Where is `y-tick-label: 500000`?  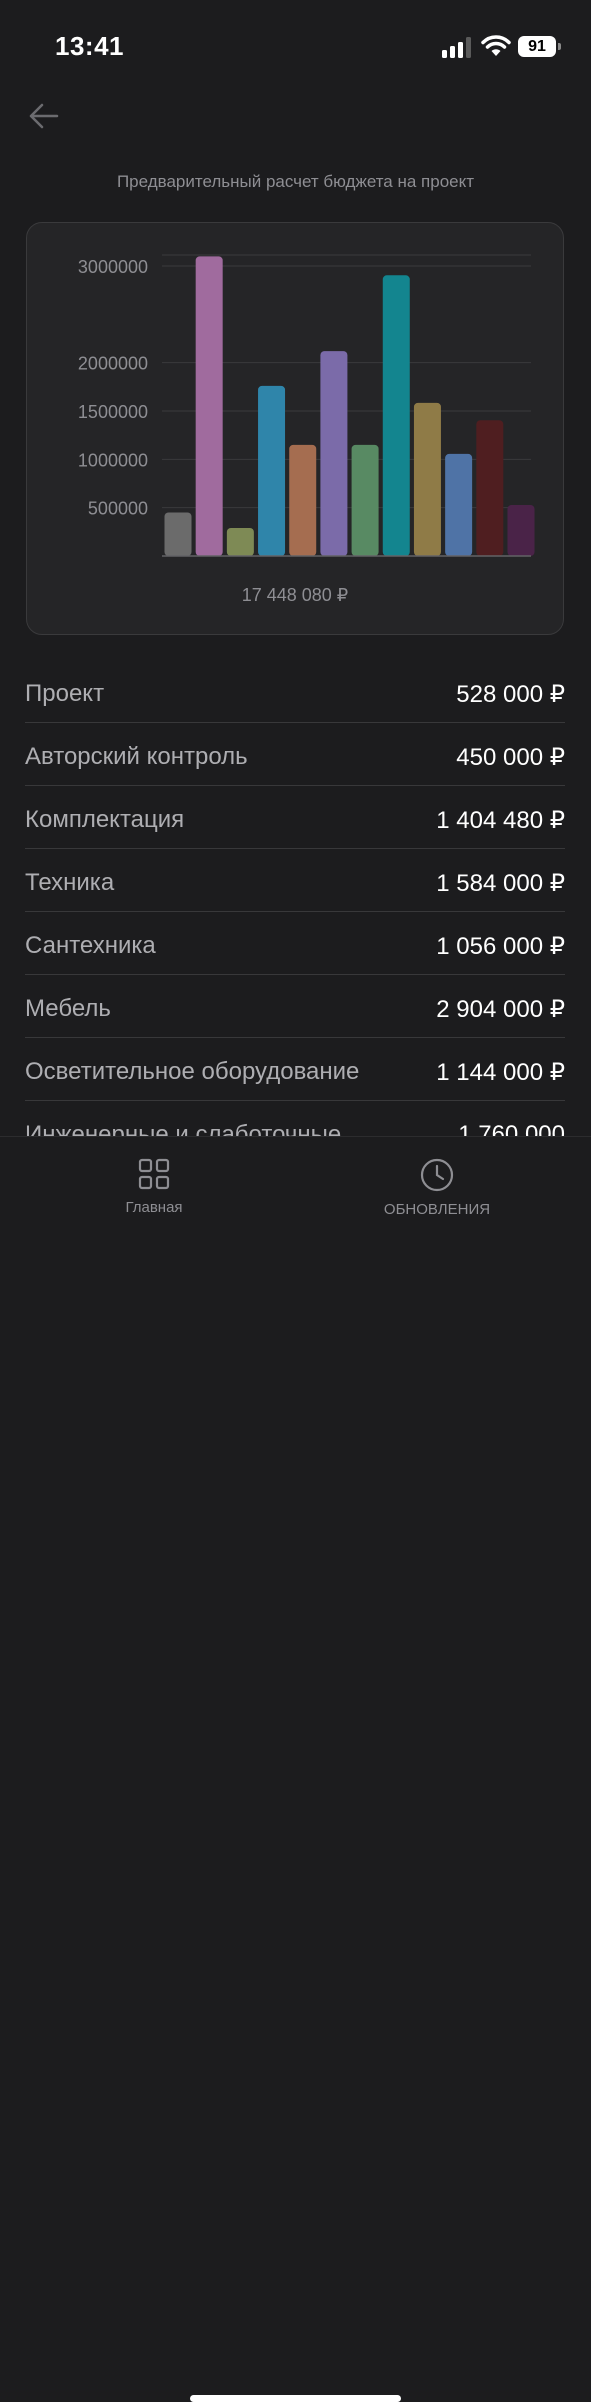
y-tick-label: 500000 is located at coordinates (118, 509).